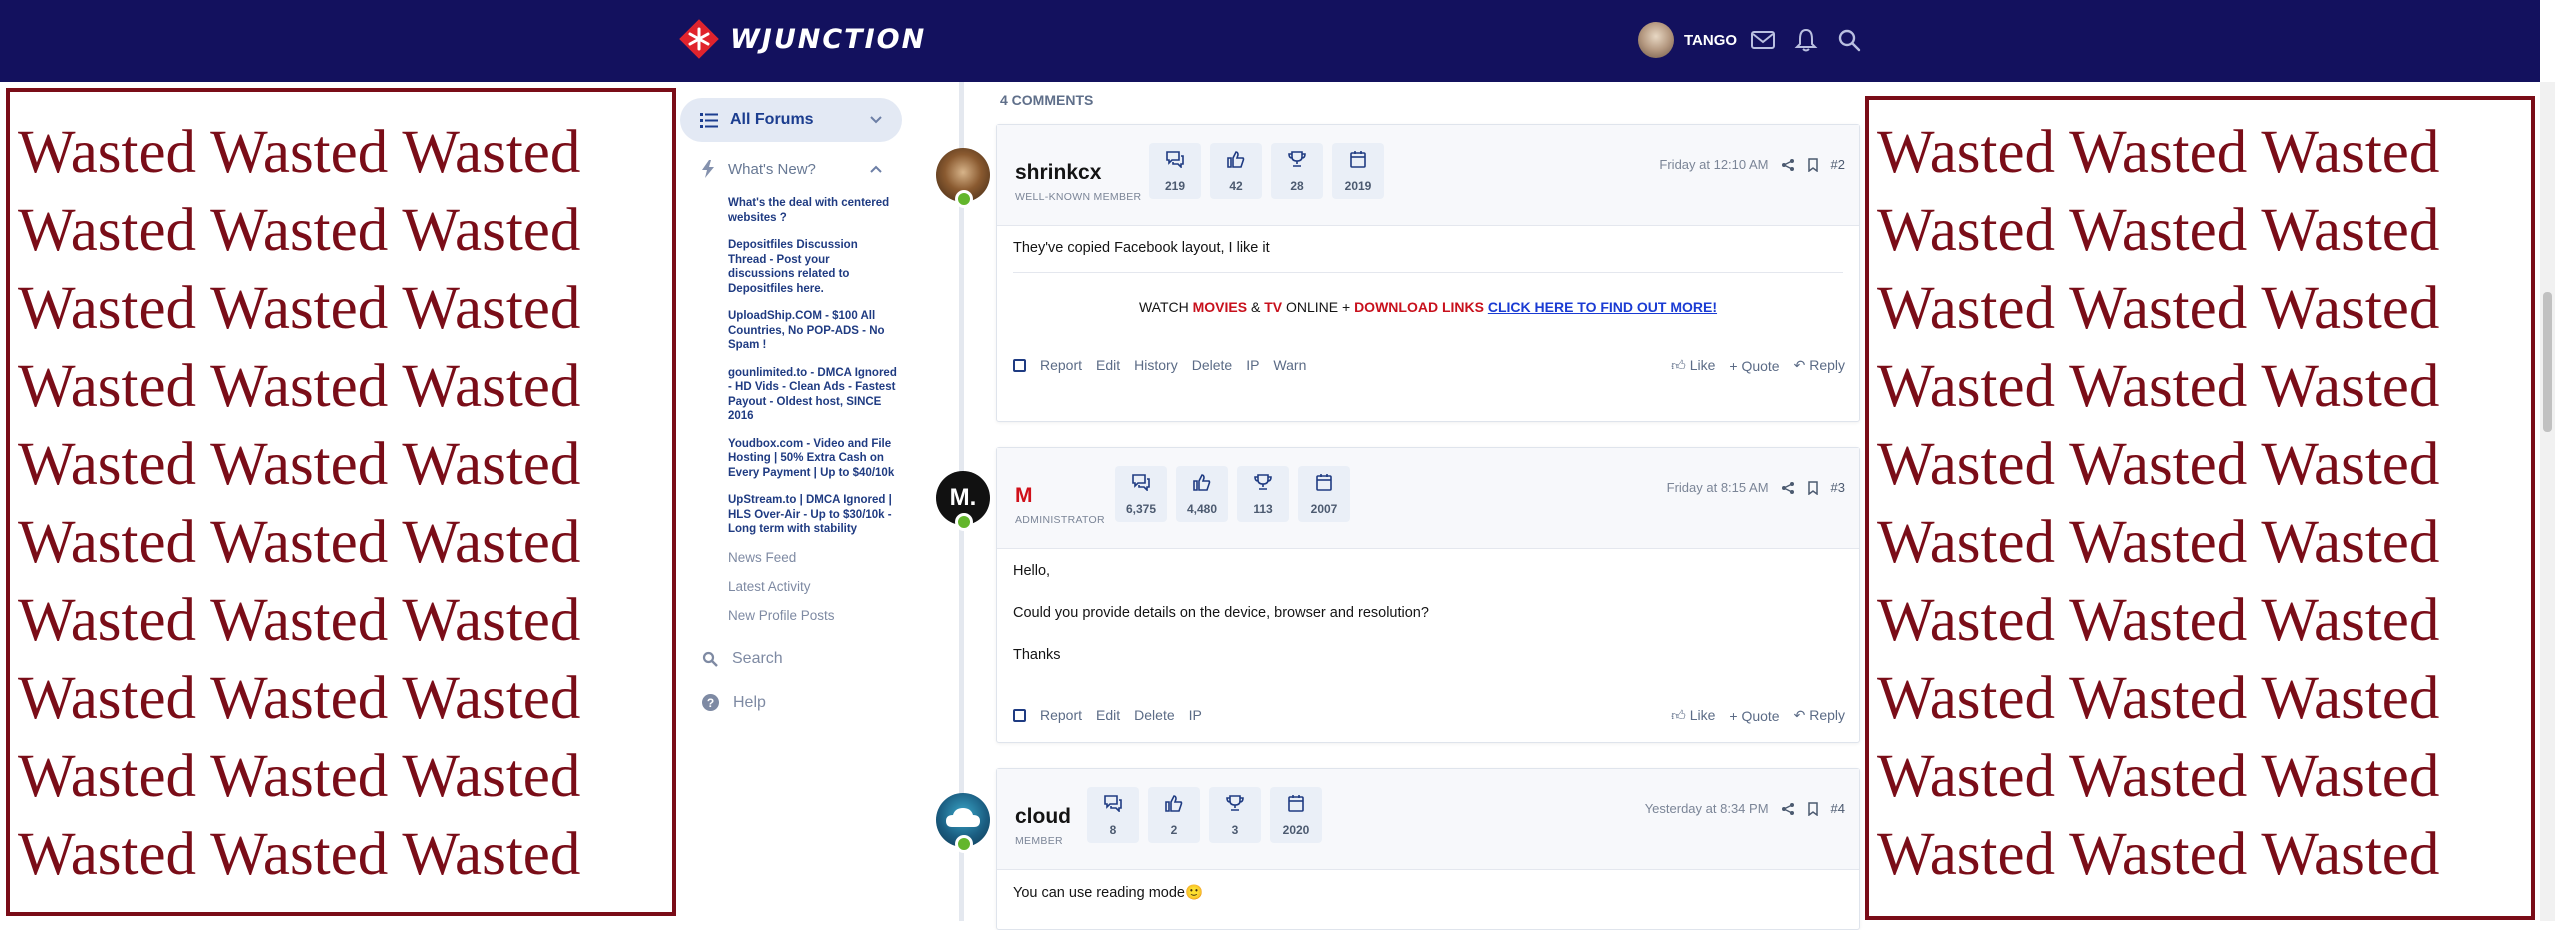 The height and width of the screenshot is (930, 2555). I want to click on joined-stat: 2020, so click(1296, 815).